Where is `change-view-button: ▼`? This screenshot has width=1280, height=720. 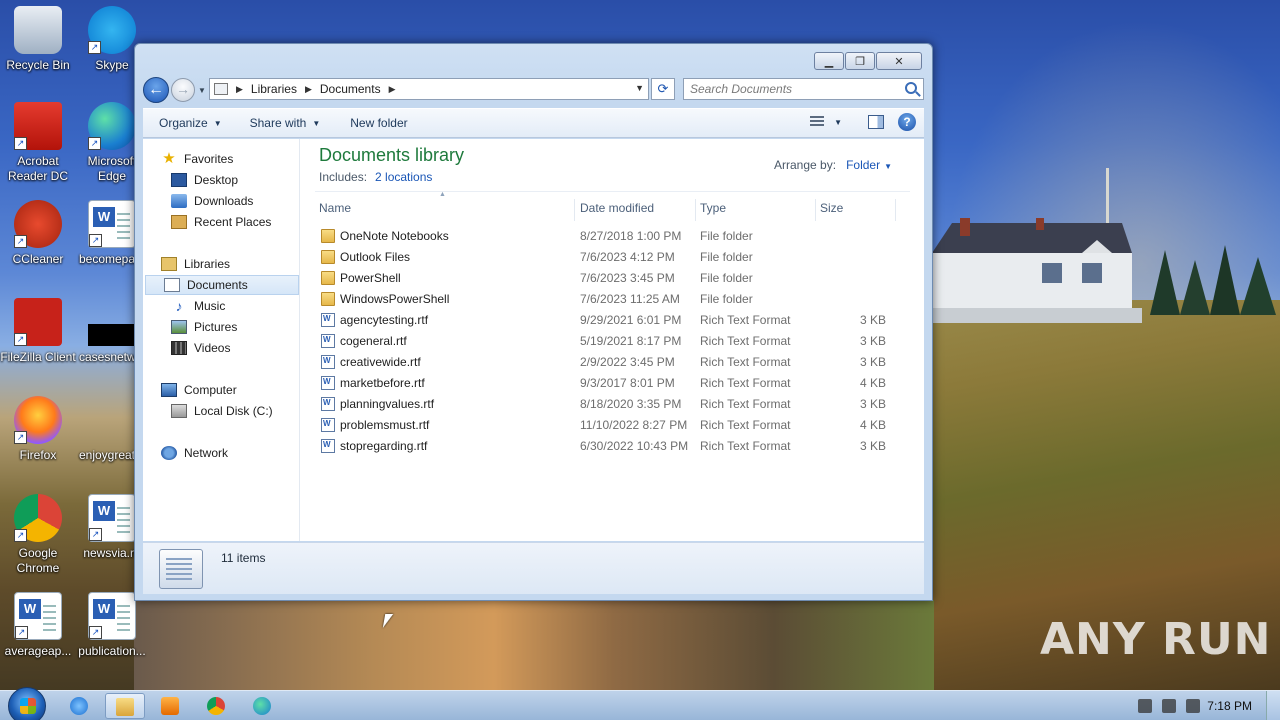
change-view-button: ▼ is located at coordinates (826, 122).